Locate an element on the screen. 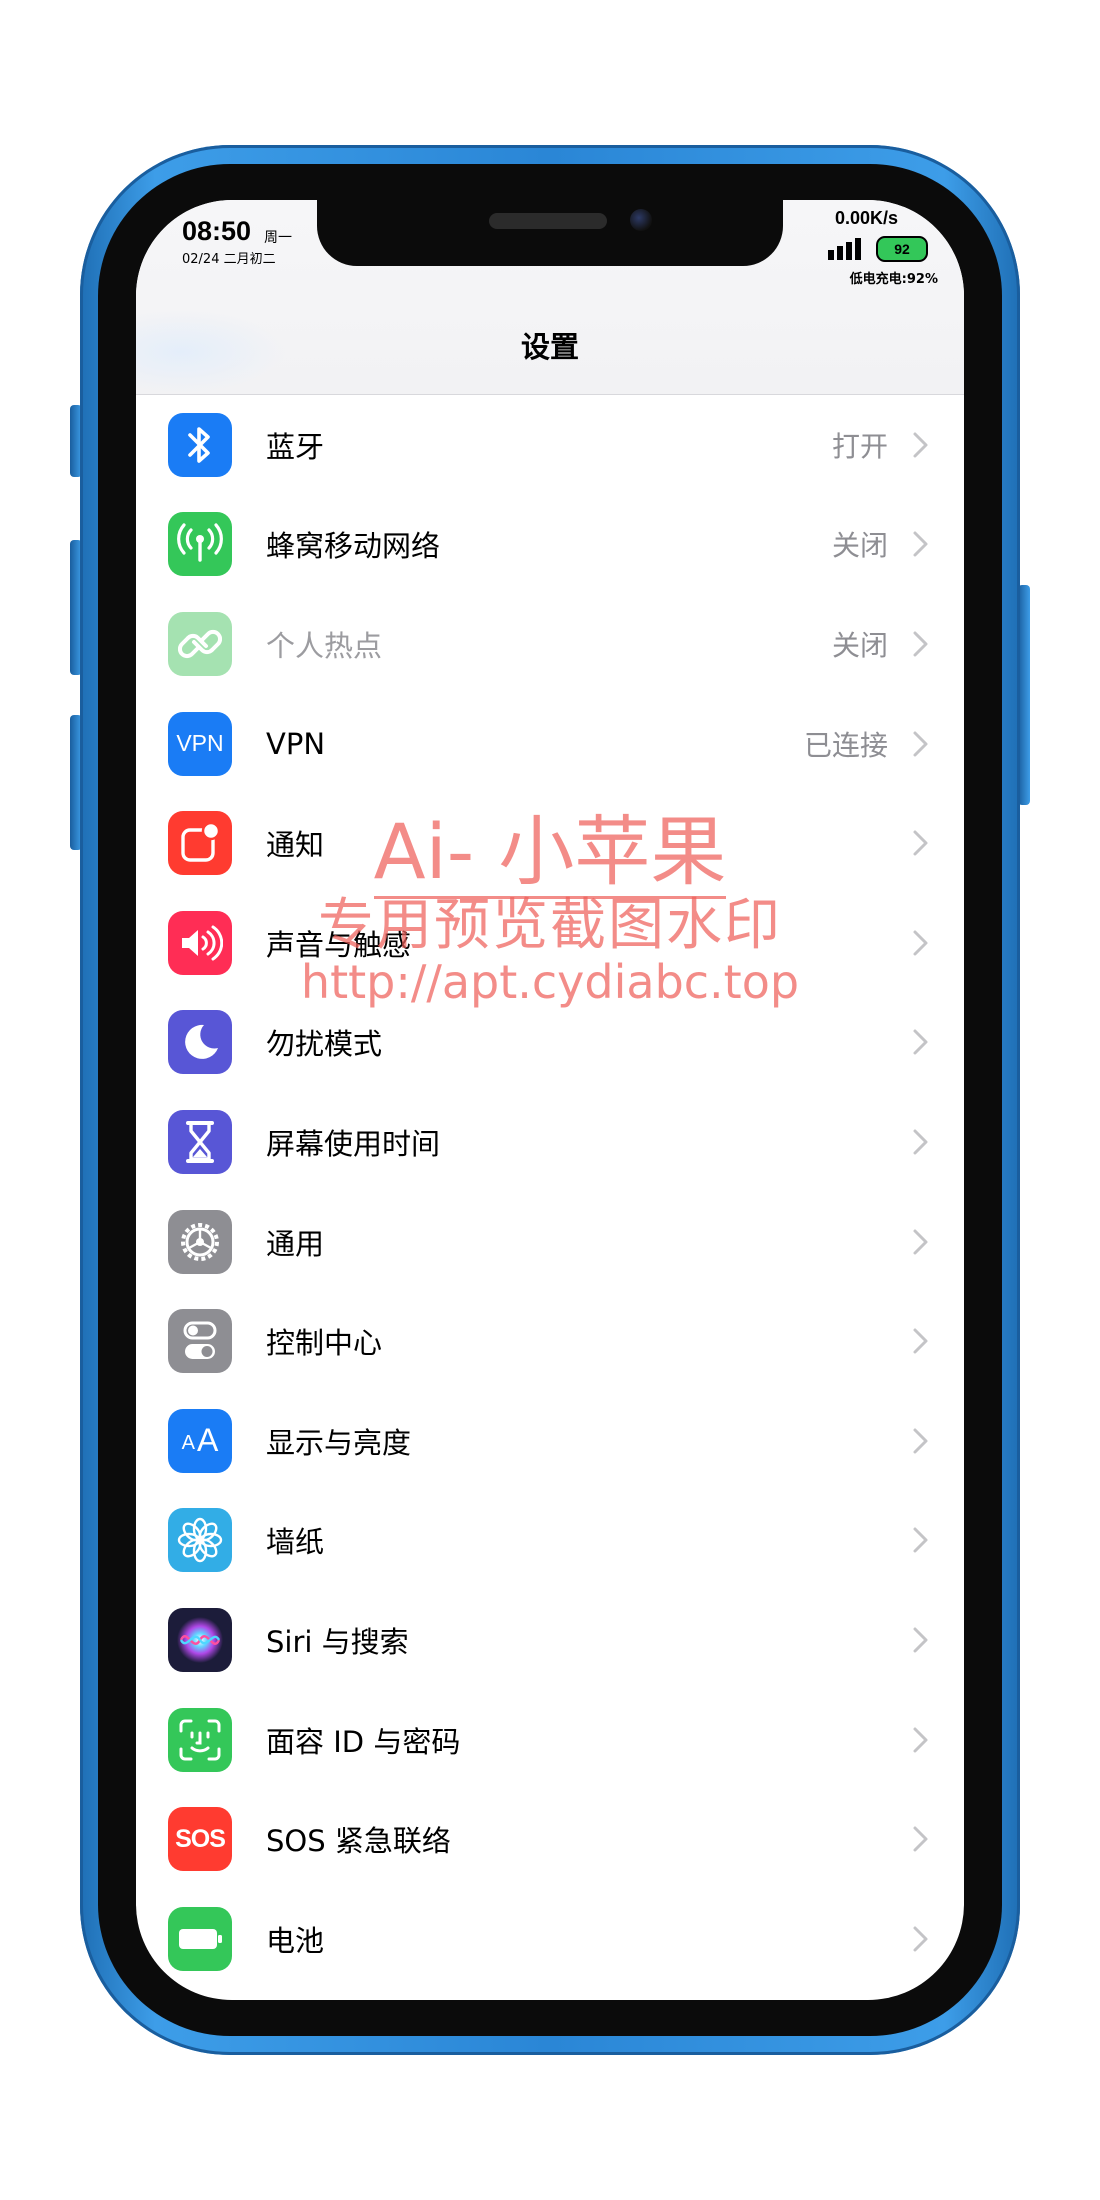 The height and width of the screenshot is (2200, 1100). settings-row-cellular: 蜂窝移动网络 关闭 is located at coordinates (550, 545).